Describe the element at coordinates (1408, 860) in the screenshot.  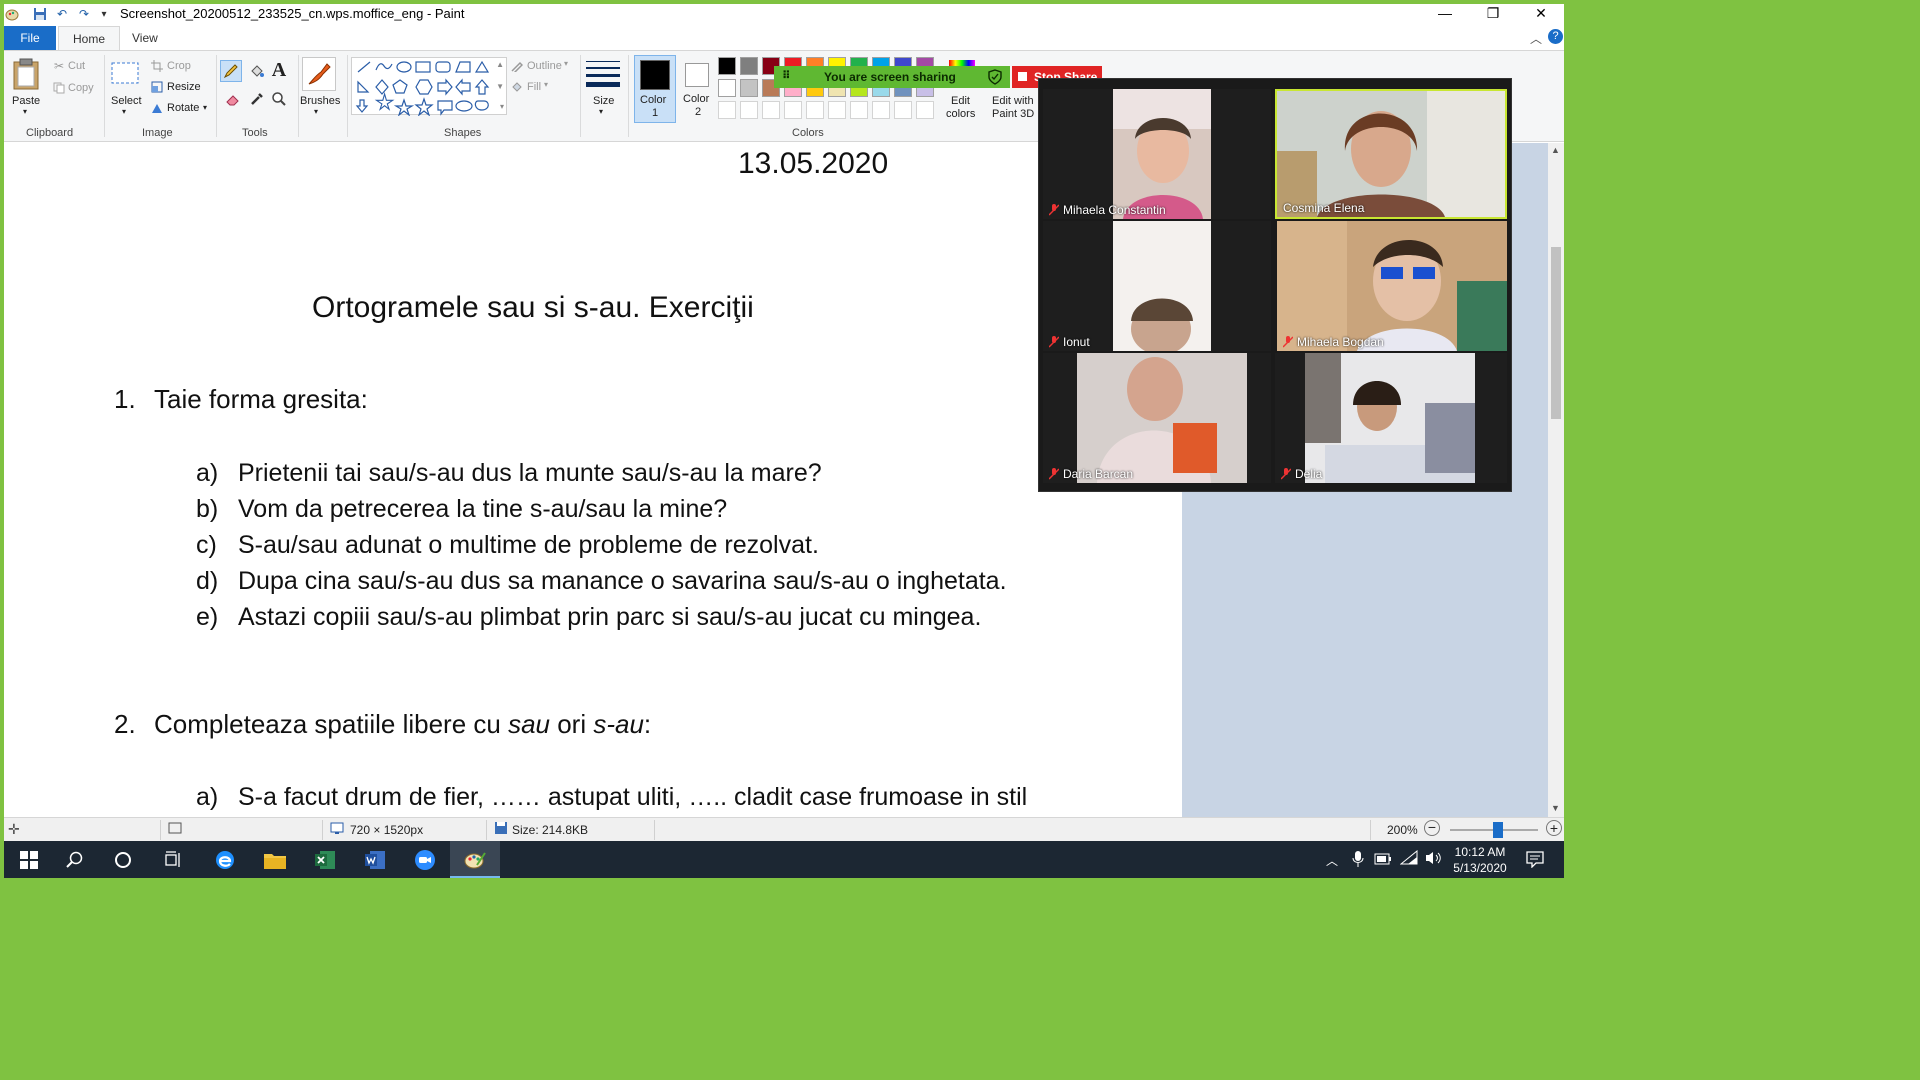
I see `wifi-icon` at that location.